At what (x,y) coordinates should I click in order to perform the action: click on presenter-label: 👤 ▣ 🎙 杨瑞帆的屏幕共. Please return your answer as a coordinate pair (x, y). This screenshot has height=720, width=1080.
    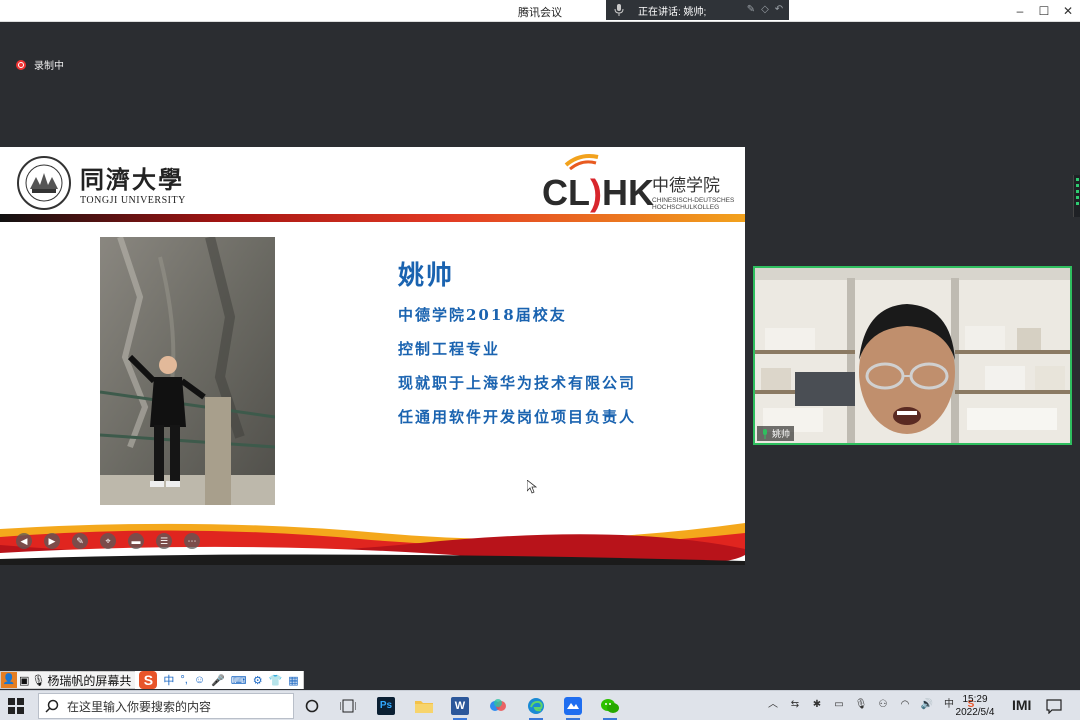
    Looking at the image, I should click on (68, 680).